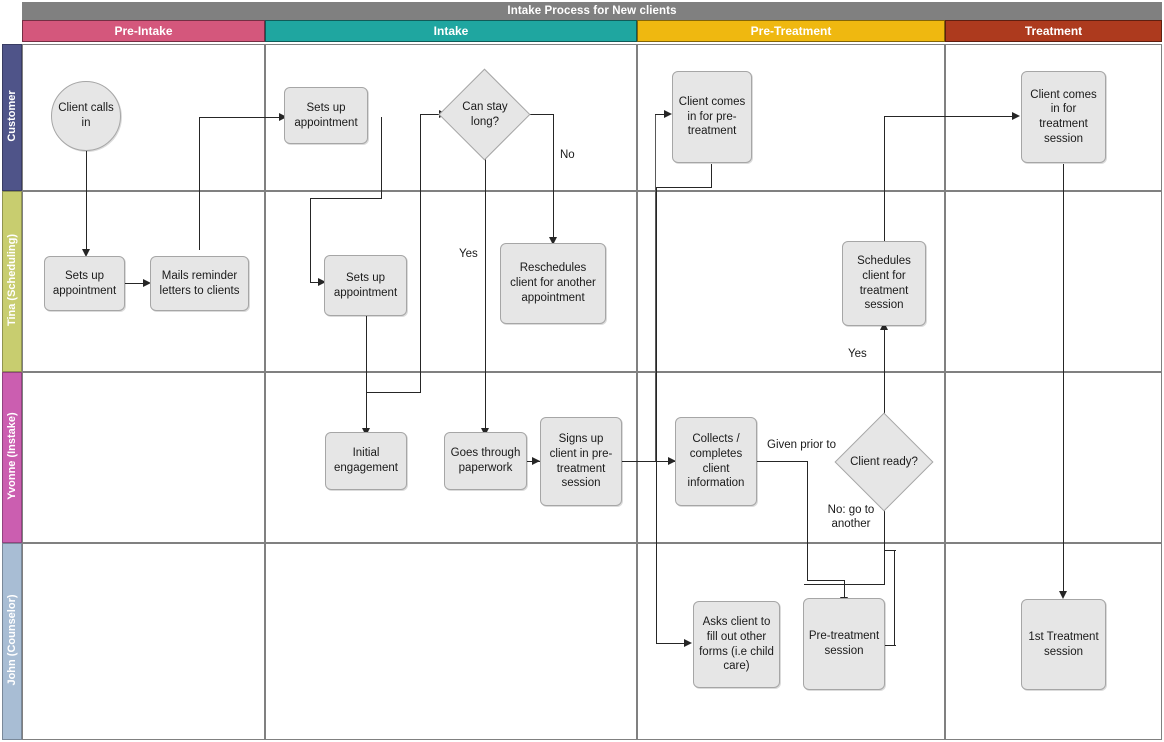 This screenshot has height=742, width=1164. Describe the element at coordinates (885, 528) in the screenshot. I see `connector-into-clientready` at that location.